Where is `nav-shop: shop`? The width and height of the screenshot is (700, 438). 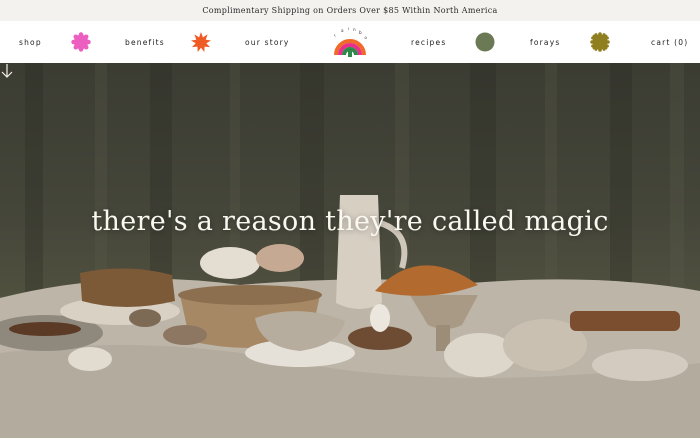 nav-shop: shop is located at coordinates (30, 42).